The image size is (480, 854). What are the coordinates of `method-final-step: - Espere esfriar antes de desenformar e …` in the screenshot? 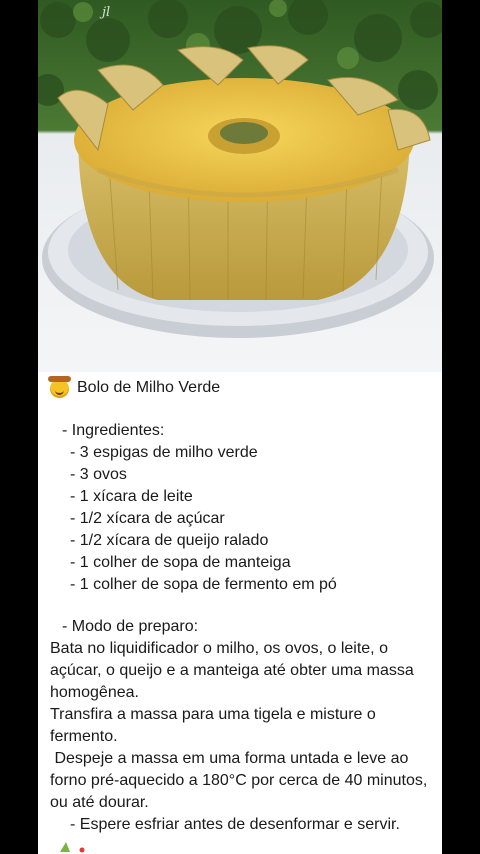 It's located at (235, 824).